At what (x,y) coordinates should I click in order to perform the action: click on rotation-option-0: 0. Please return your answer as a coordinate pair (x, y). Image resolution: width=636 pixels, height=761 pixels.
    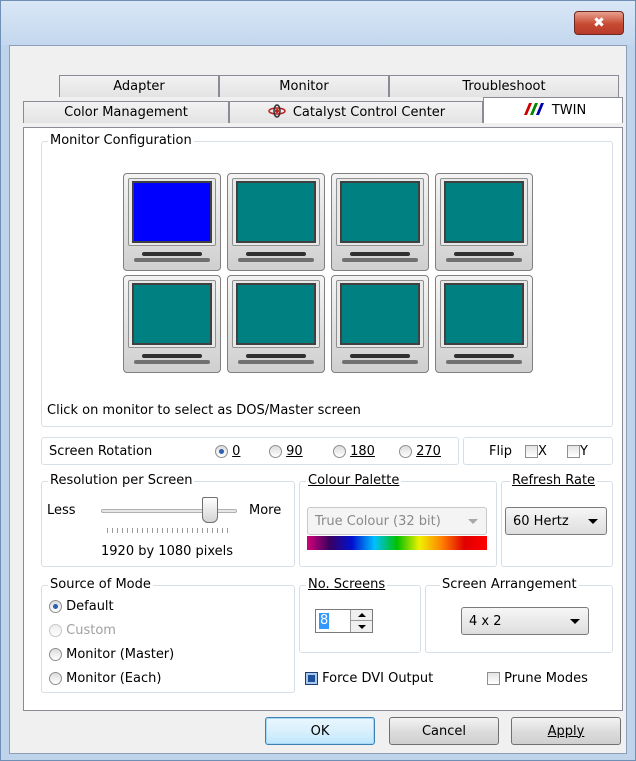
    Looking at the image, I should click on (227, 452).